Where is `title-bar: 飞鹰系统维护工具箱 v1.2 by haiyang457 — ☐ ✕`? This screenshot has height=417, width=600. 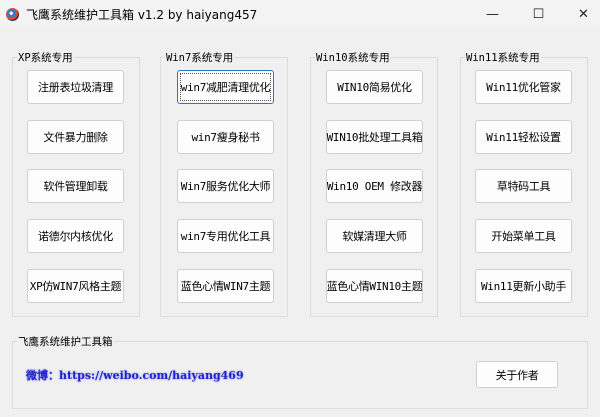
title-bar: 飞鹰系统维护工具箱 v1.2 by haiyang457 — ☐ ✕ is located at coordinates (300, 14).